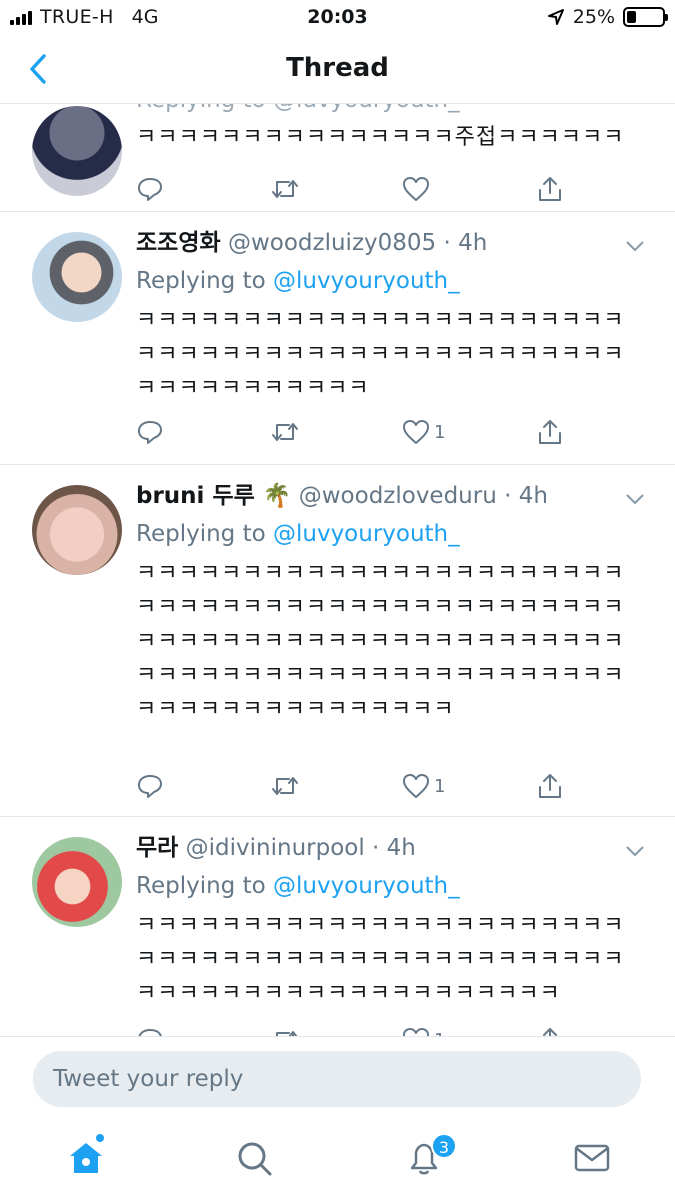 The image size is (675, 1200). I want to click on reply-bar: Tweet your reply, so click(337, 1078).